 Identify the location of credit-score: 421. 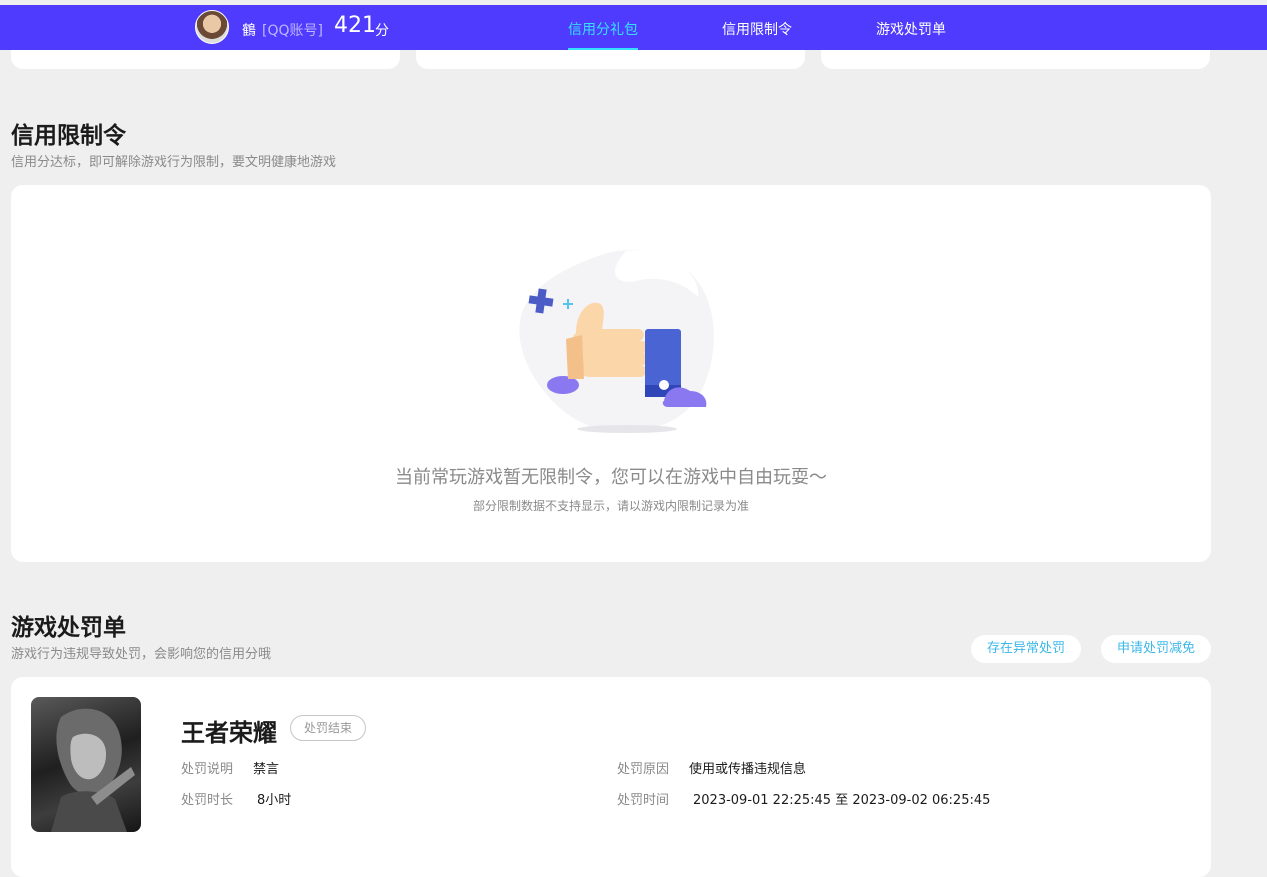
(355, 25).